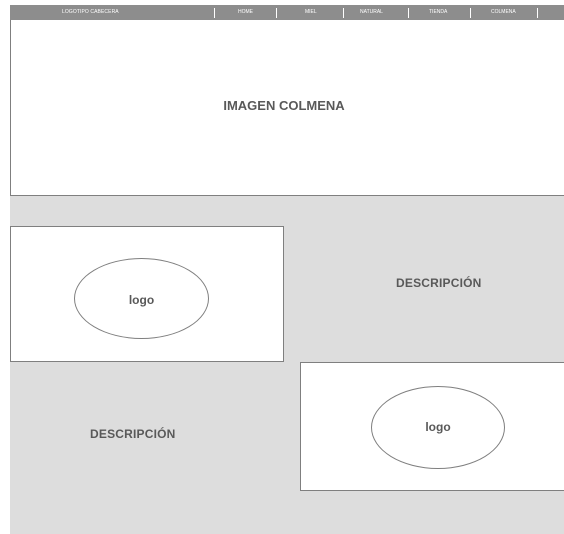  What do you see at coordinates (503, 12) in the screenshot?
I see `nav-item-colmena: COLMENA` at bounding box center [503, 12].